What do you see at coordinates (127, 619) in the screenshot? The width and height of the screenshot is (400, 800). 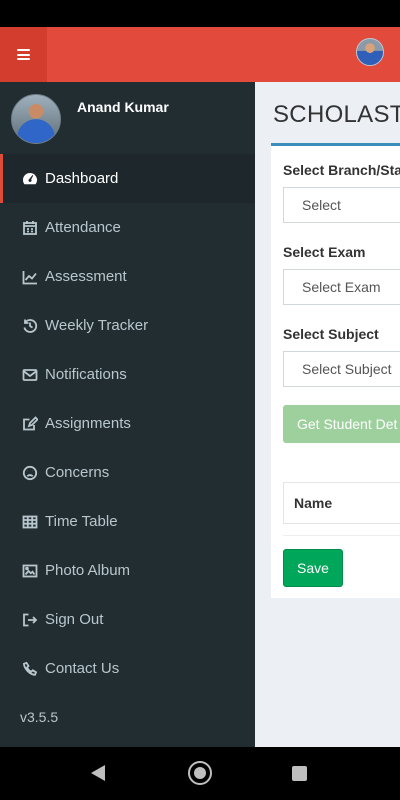 I see `sidebar-item-sign-out: Sign Out` at bounding box center [127, 619].